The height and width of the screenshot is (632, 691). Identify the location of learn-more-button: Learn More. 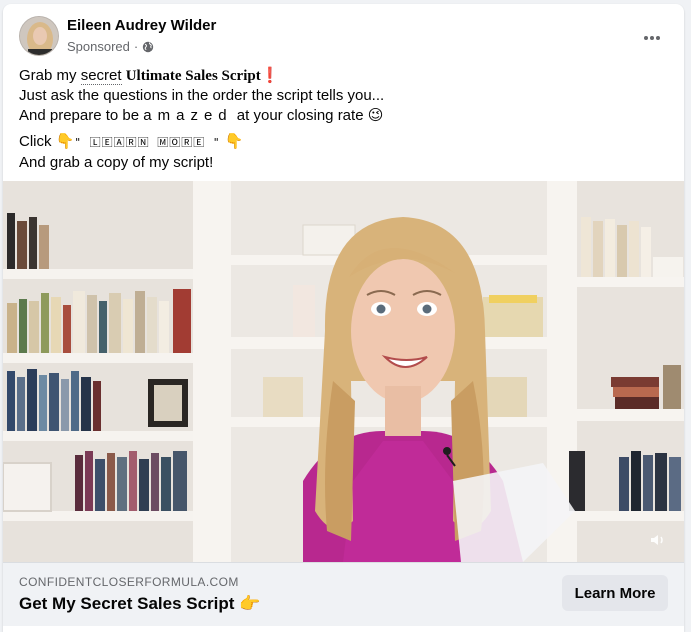
(615, 593).